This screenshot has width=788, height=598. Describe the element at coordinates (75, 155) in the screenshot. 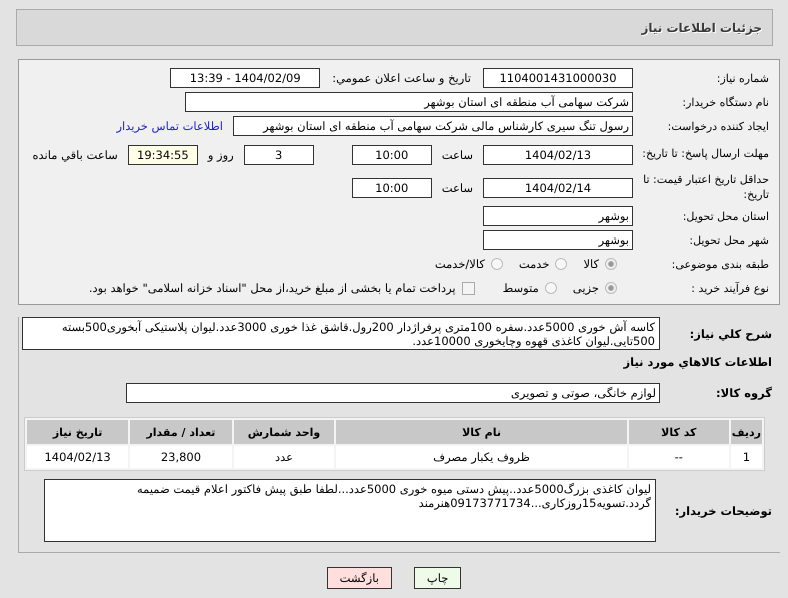

I see `remaining-label: ساعت باقي مانده` at that location.